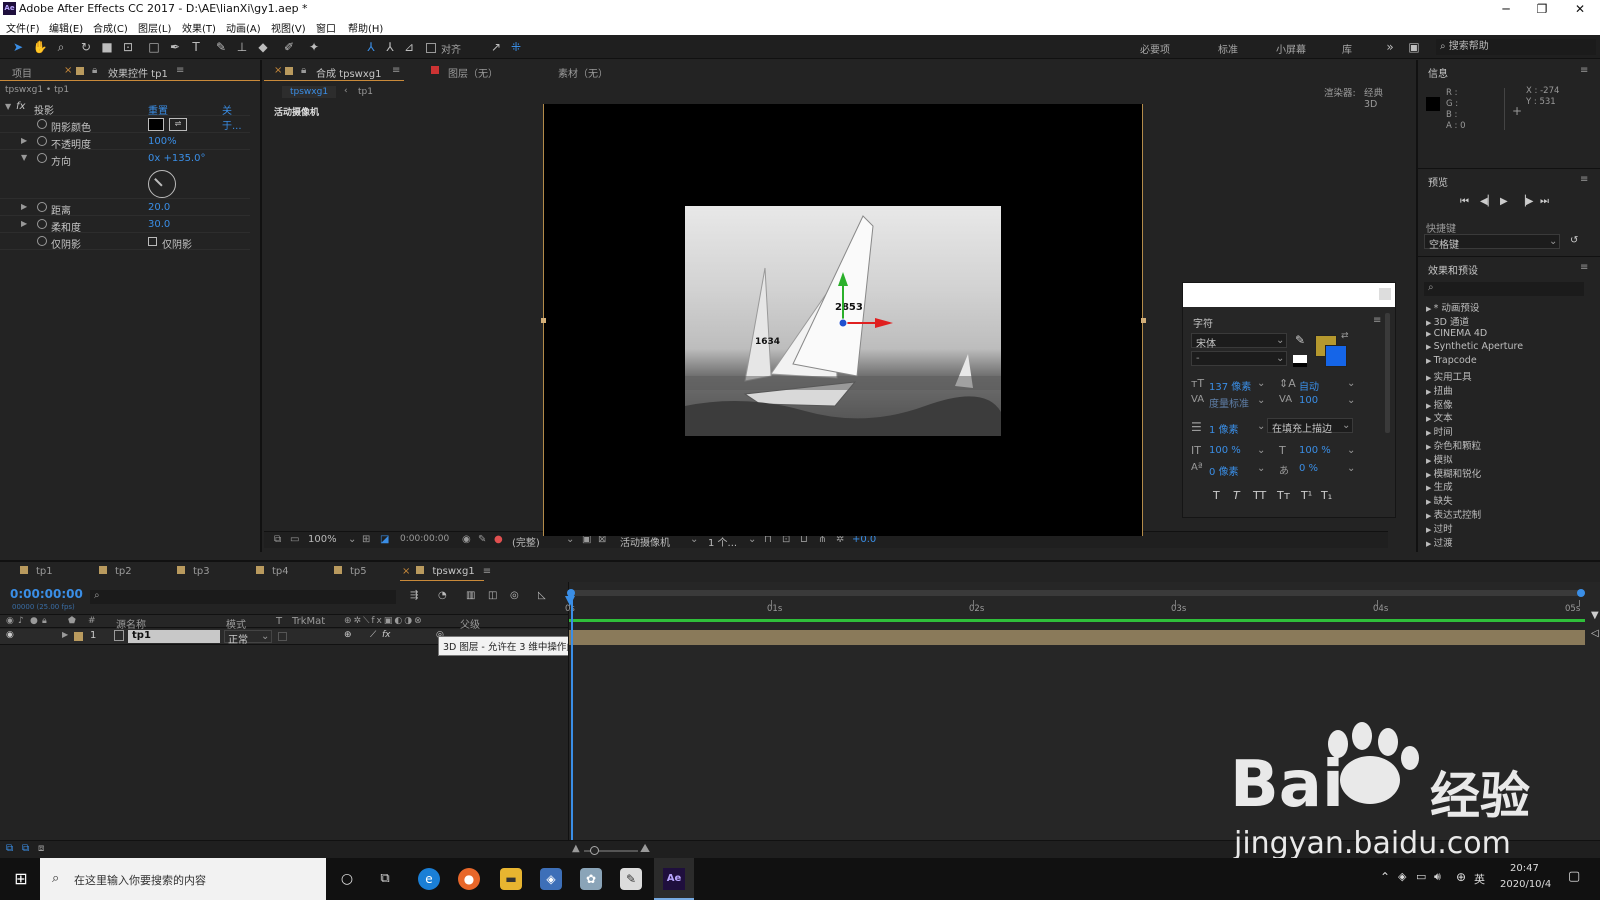  What do you see at coordinates (1421, 876) in the screenshot?
I see `battery-icon: ▭` at bounding box center [1421, 876].